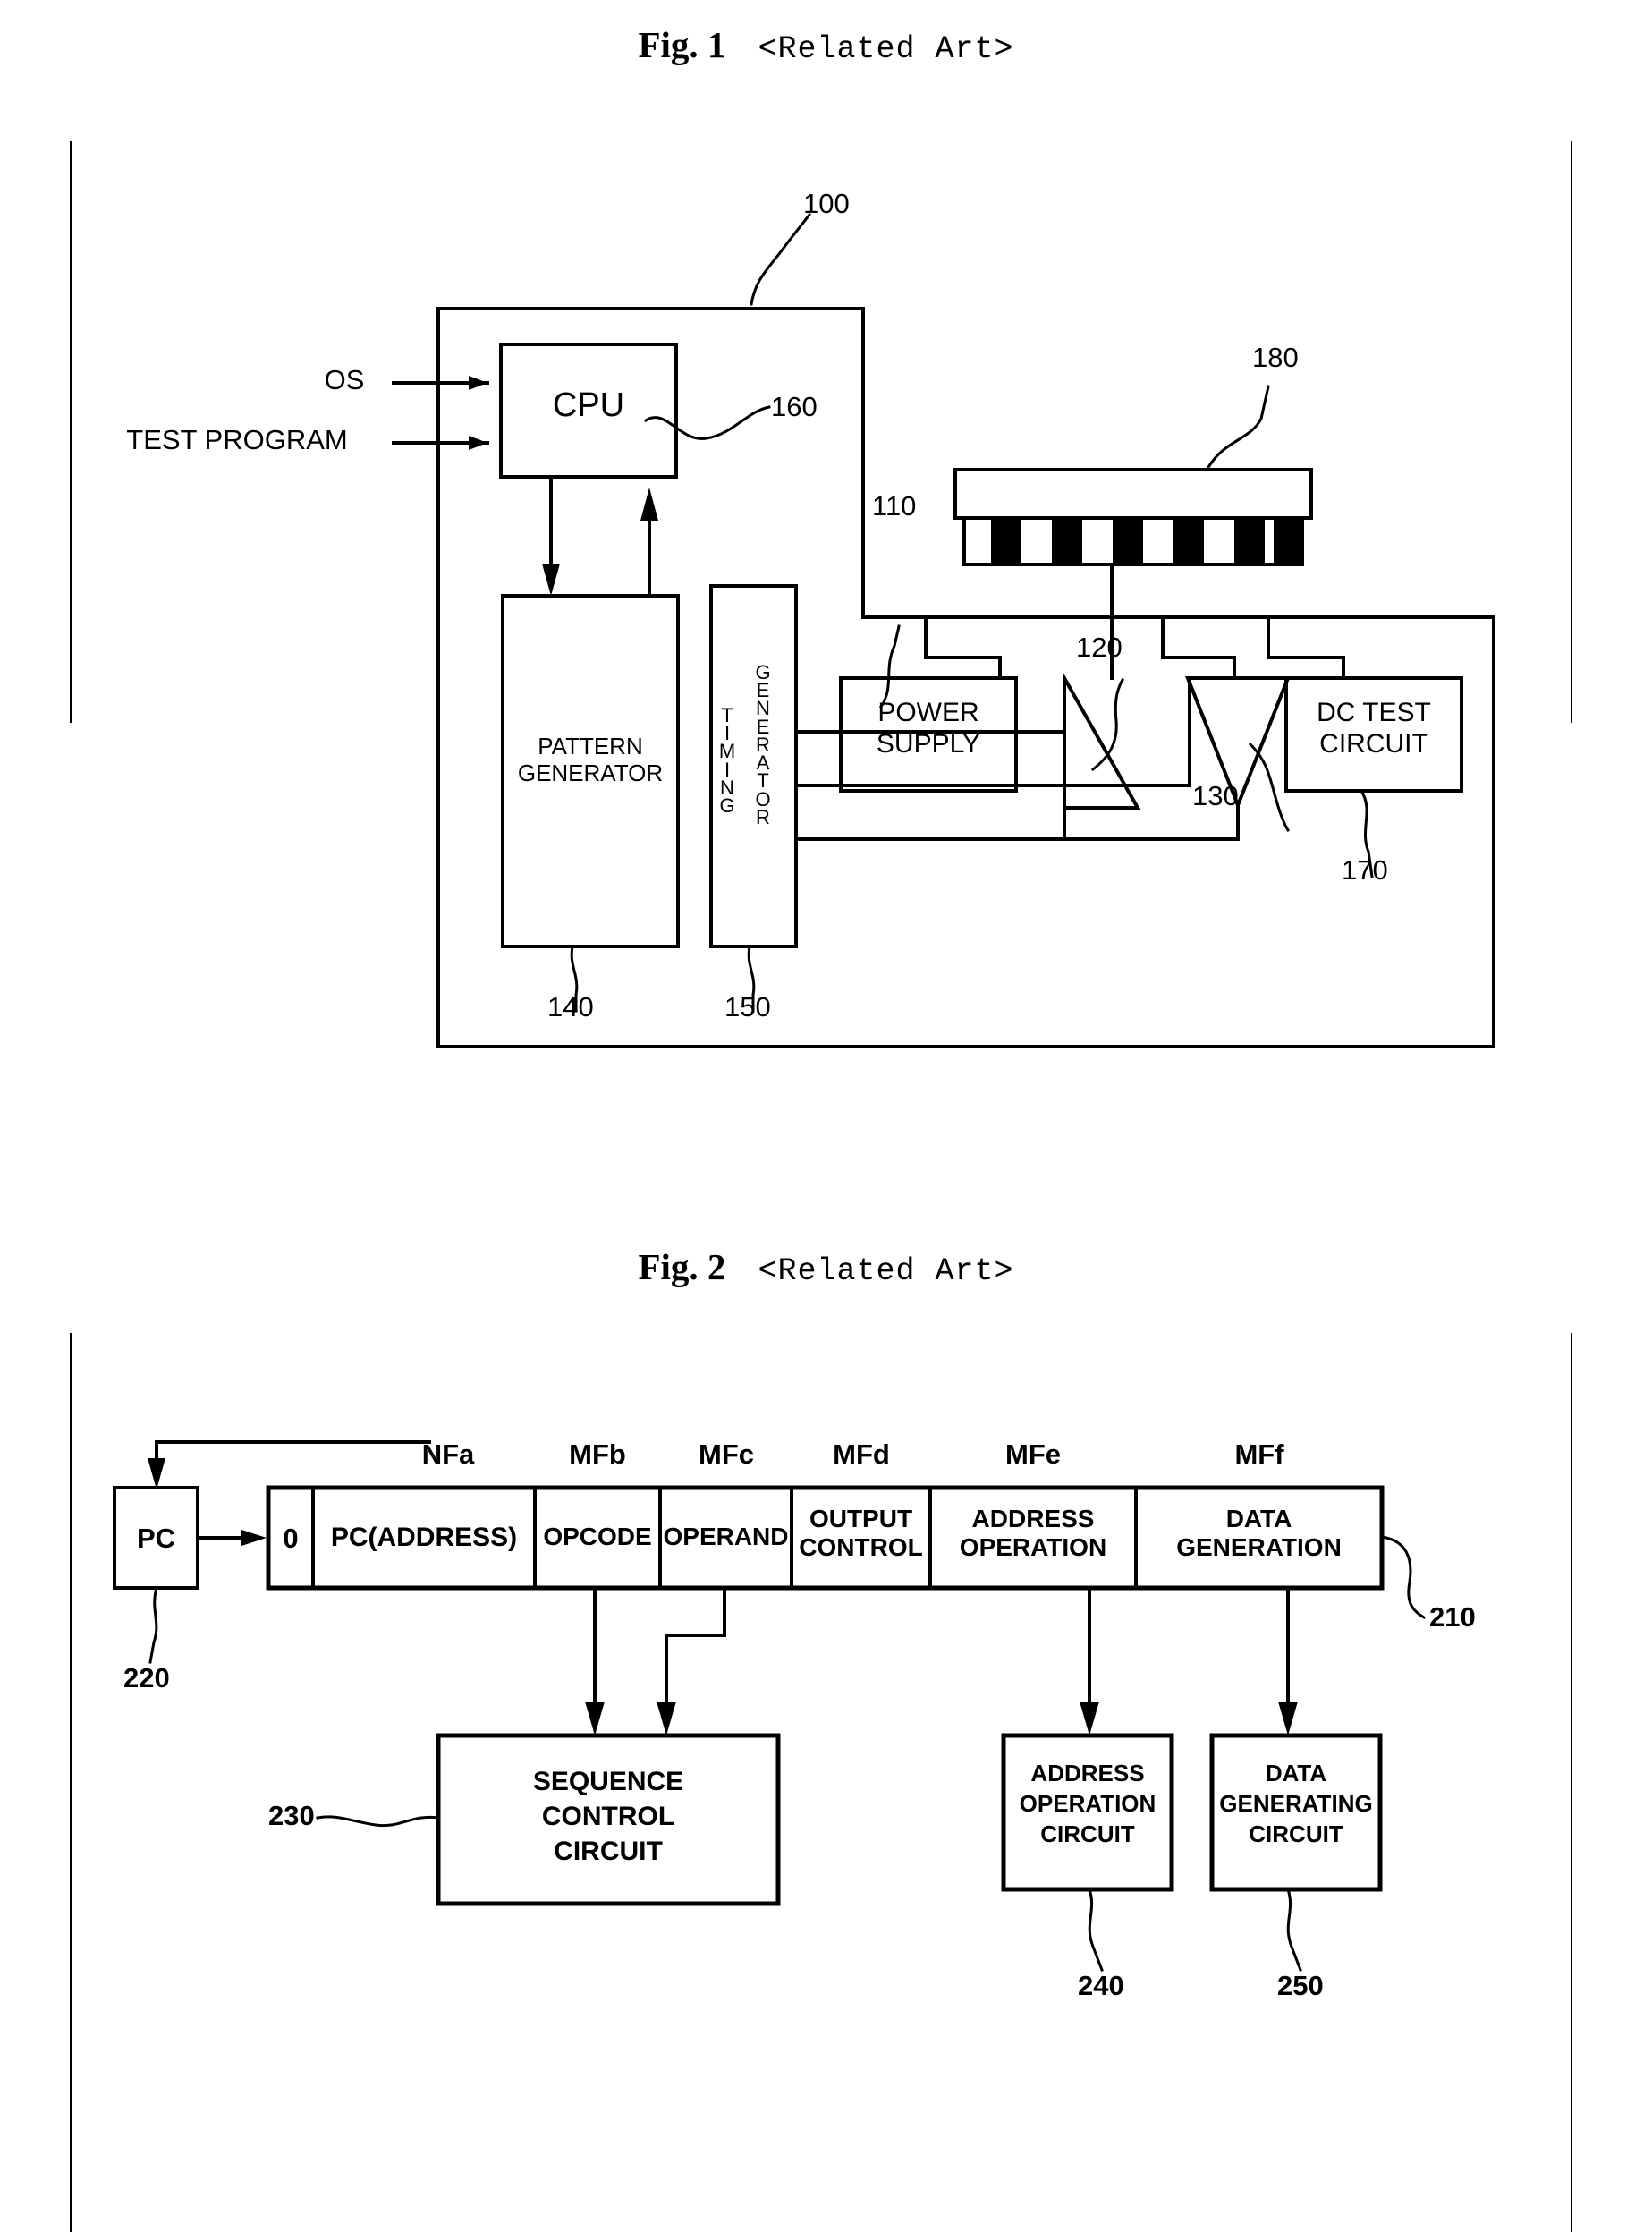 The height and width of the screenshot is (2232, 1652). Describe the element at coordinates (1296, 1812) in the screenshot. I see `data-generating-circuit-box` at that location.